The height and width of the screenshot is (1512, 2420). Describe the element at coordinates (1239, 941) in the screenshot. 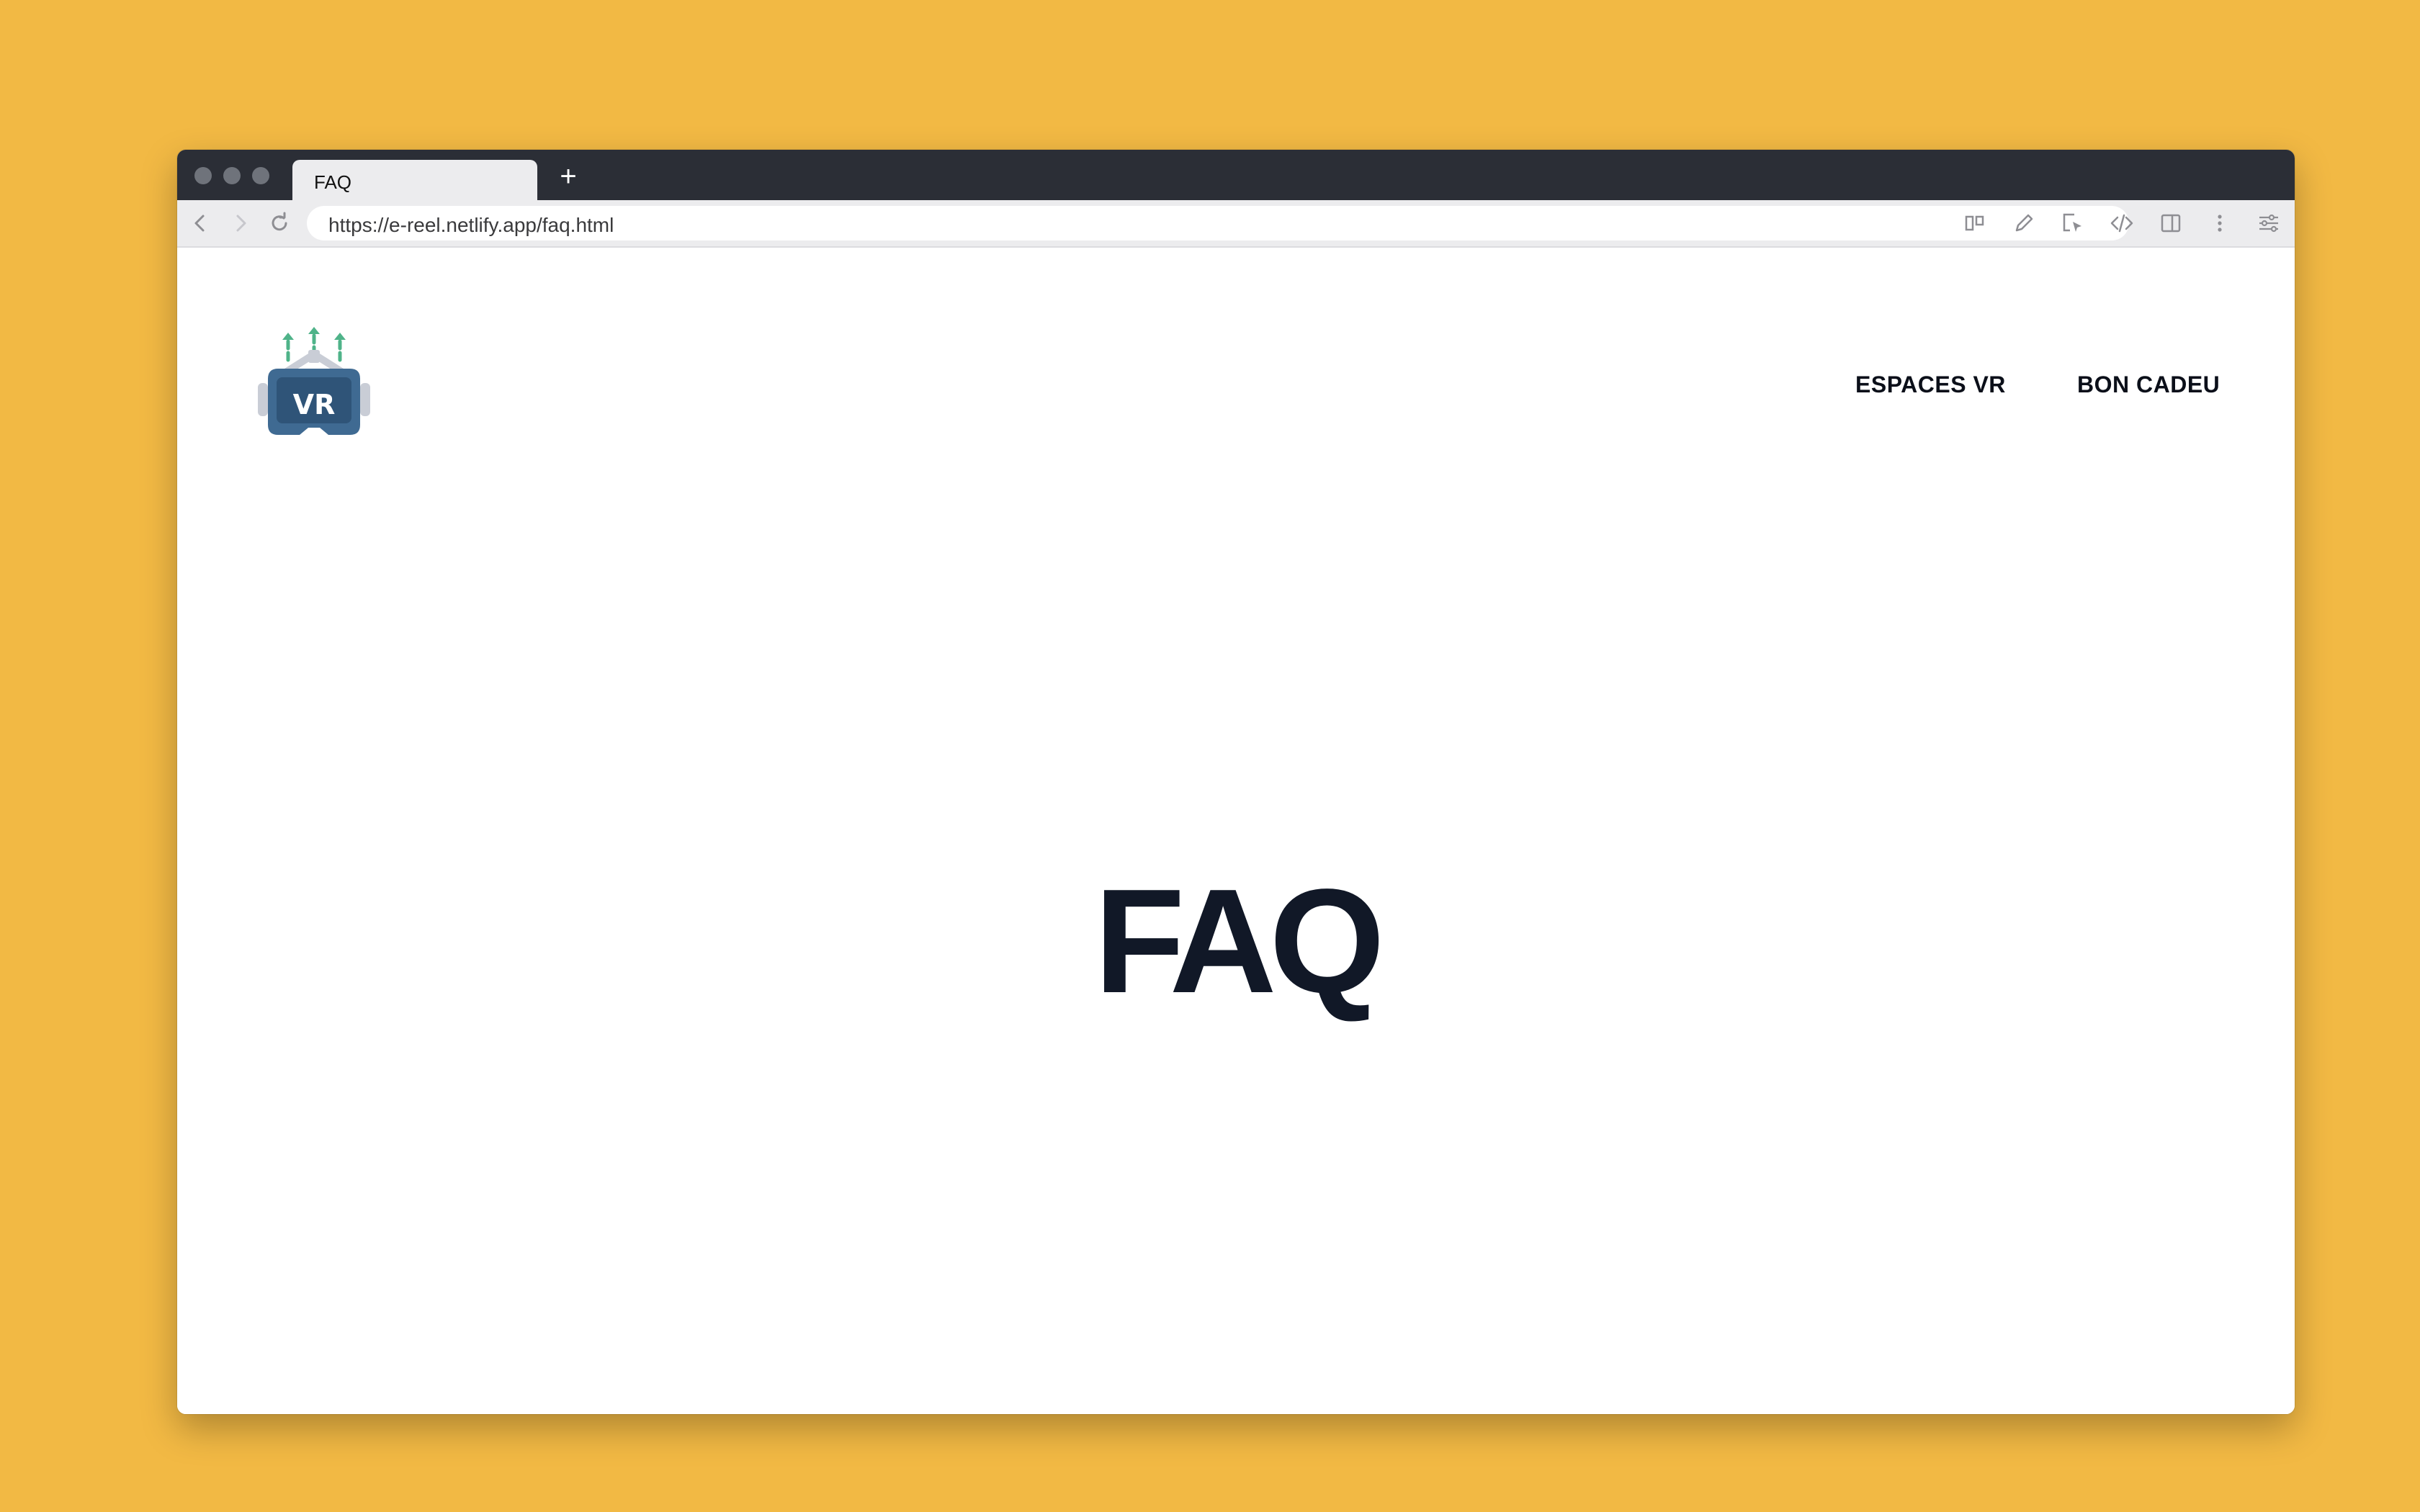

I see `page-title: FAQ` at that location.